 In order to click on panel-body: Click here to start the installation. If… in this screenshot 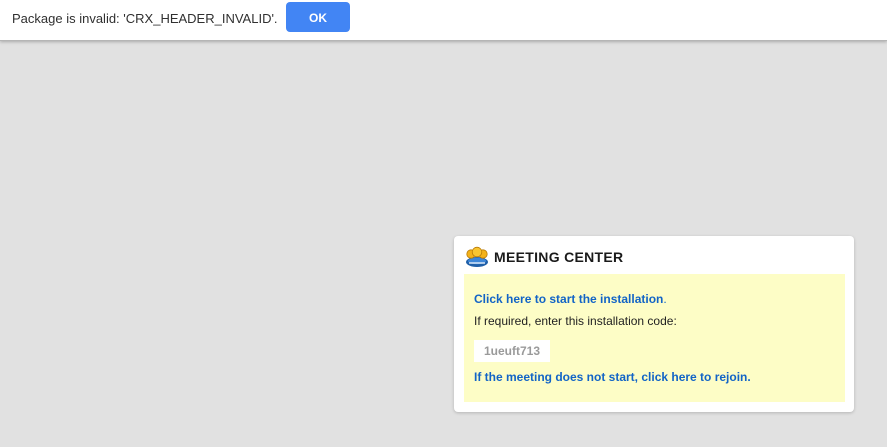, I will do `click(654, 338)`.